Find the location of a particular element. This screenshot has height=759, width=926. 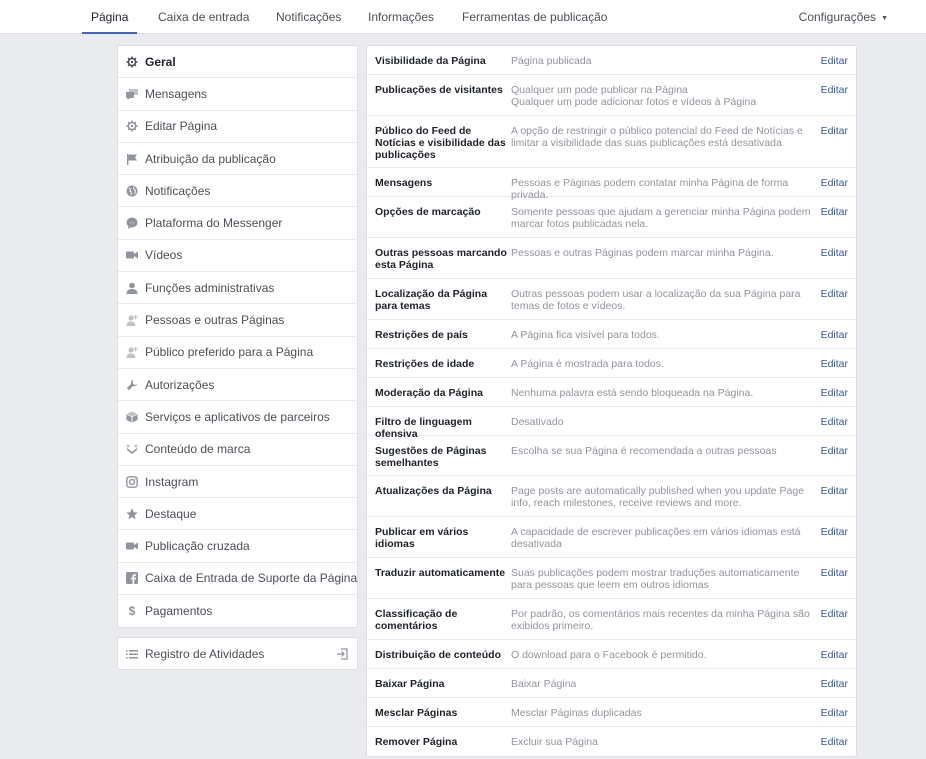

instagram-icon is located at coordinates (132, 481).